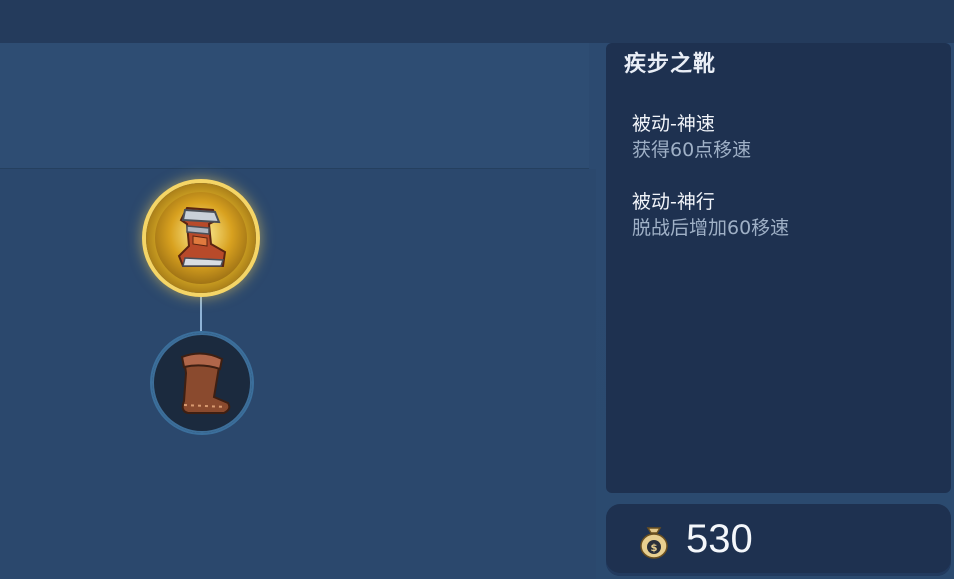  What do you see at coordinates (691, 137) in the screenshot?
I see `passive-1: 被动-神速 获得60点移速` at bounding box center [691, 137].